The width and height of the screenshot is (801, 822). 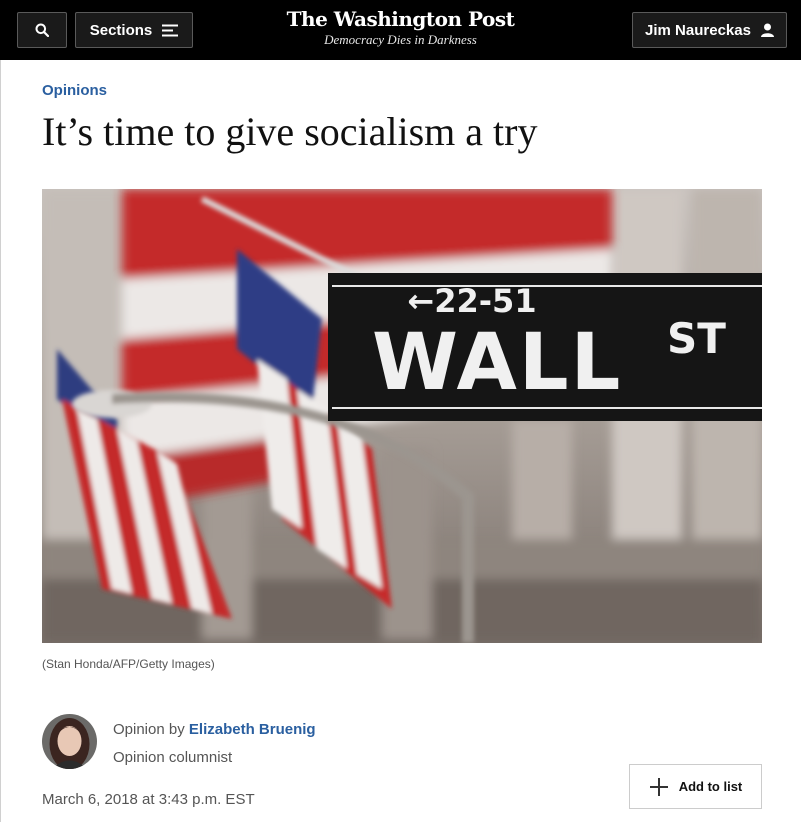 I want to click on article-headline: It’s time to give socialism a try, so click(x=290, y=131).